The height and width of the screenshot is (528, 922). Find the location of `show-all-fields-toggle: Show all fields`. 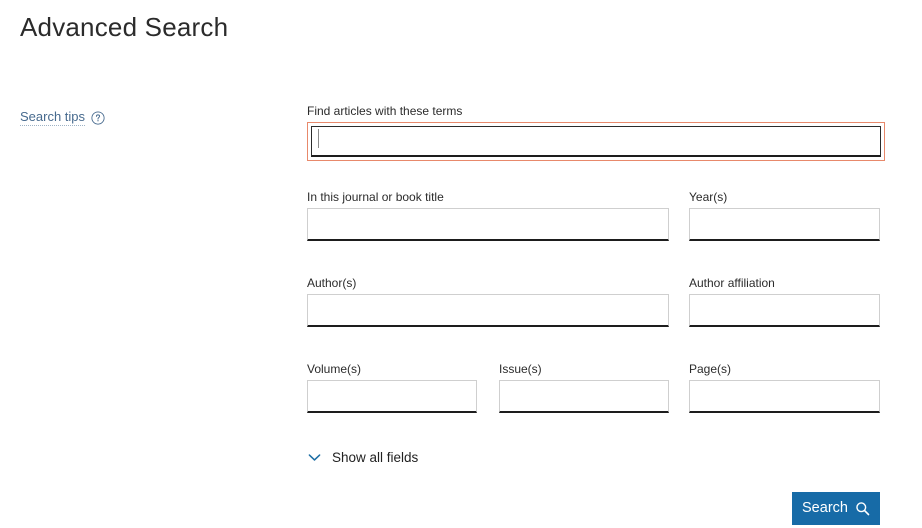

show-all-fields-toggle: Show all fields is located at coordinates (362, 457).